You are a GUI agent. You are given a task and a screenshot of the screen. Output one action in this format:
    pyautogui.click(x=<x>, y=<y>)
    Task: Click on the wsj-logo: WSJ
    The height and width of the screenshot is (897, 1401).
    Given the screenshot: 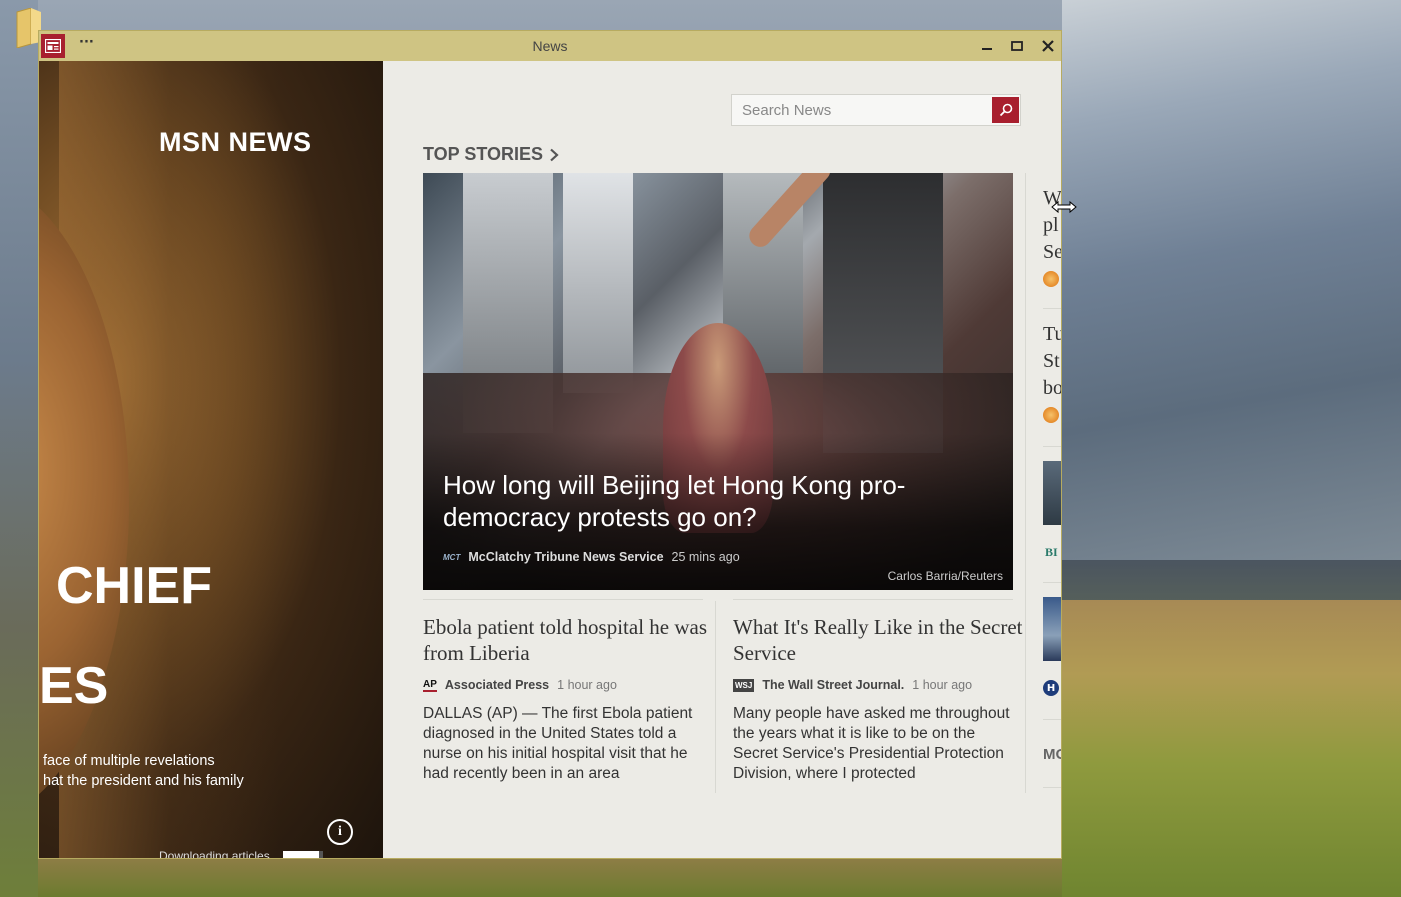 What is the action you would take?
    pyautogui.click(x=744, y=685)
    